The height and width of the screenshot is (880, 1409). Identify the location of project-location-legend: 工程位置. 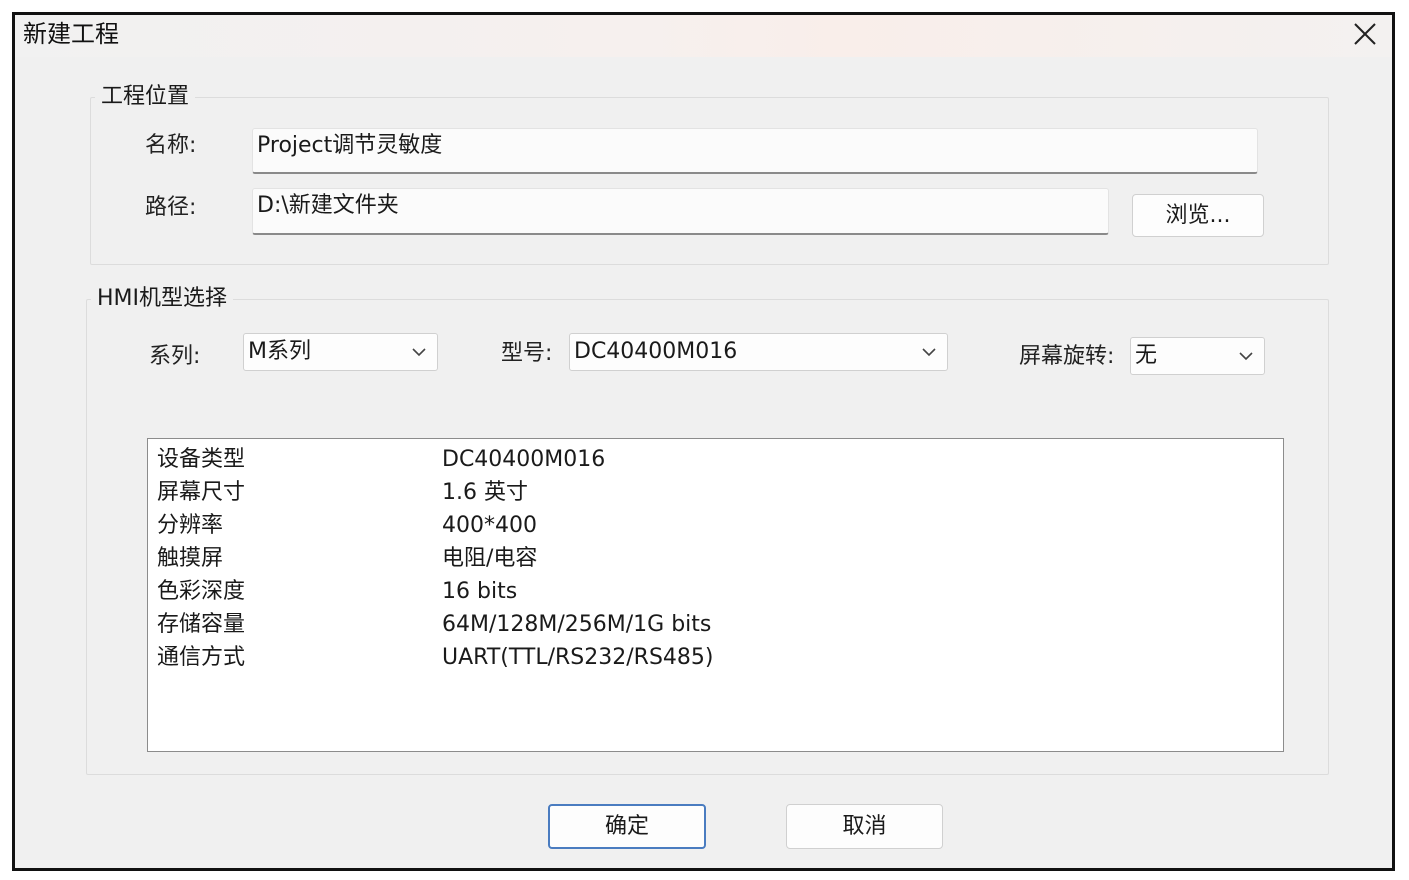
(145, 97).